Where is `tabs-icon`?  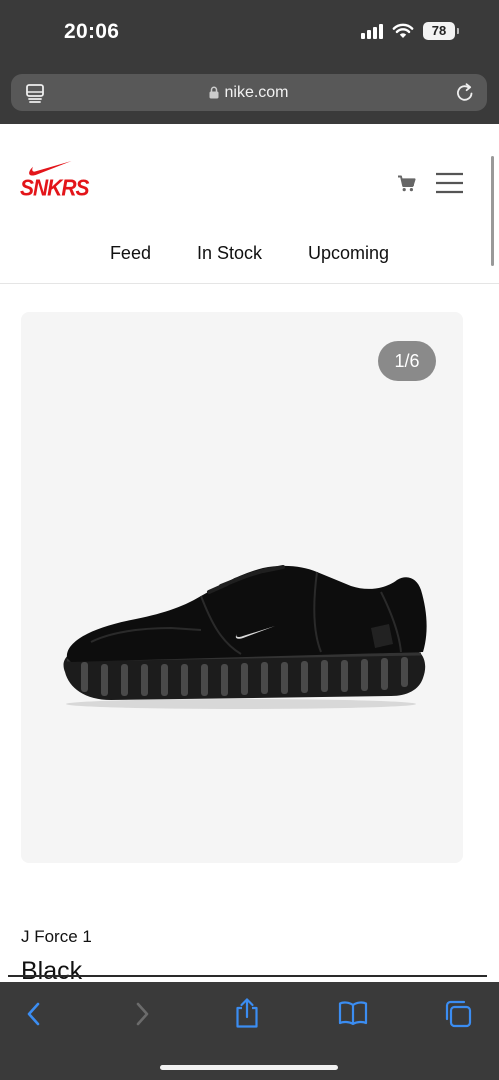
tabs-icon is located at coordinates (458, 1014).